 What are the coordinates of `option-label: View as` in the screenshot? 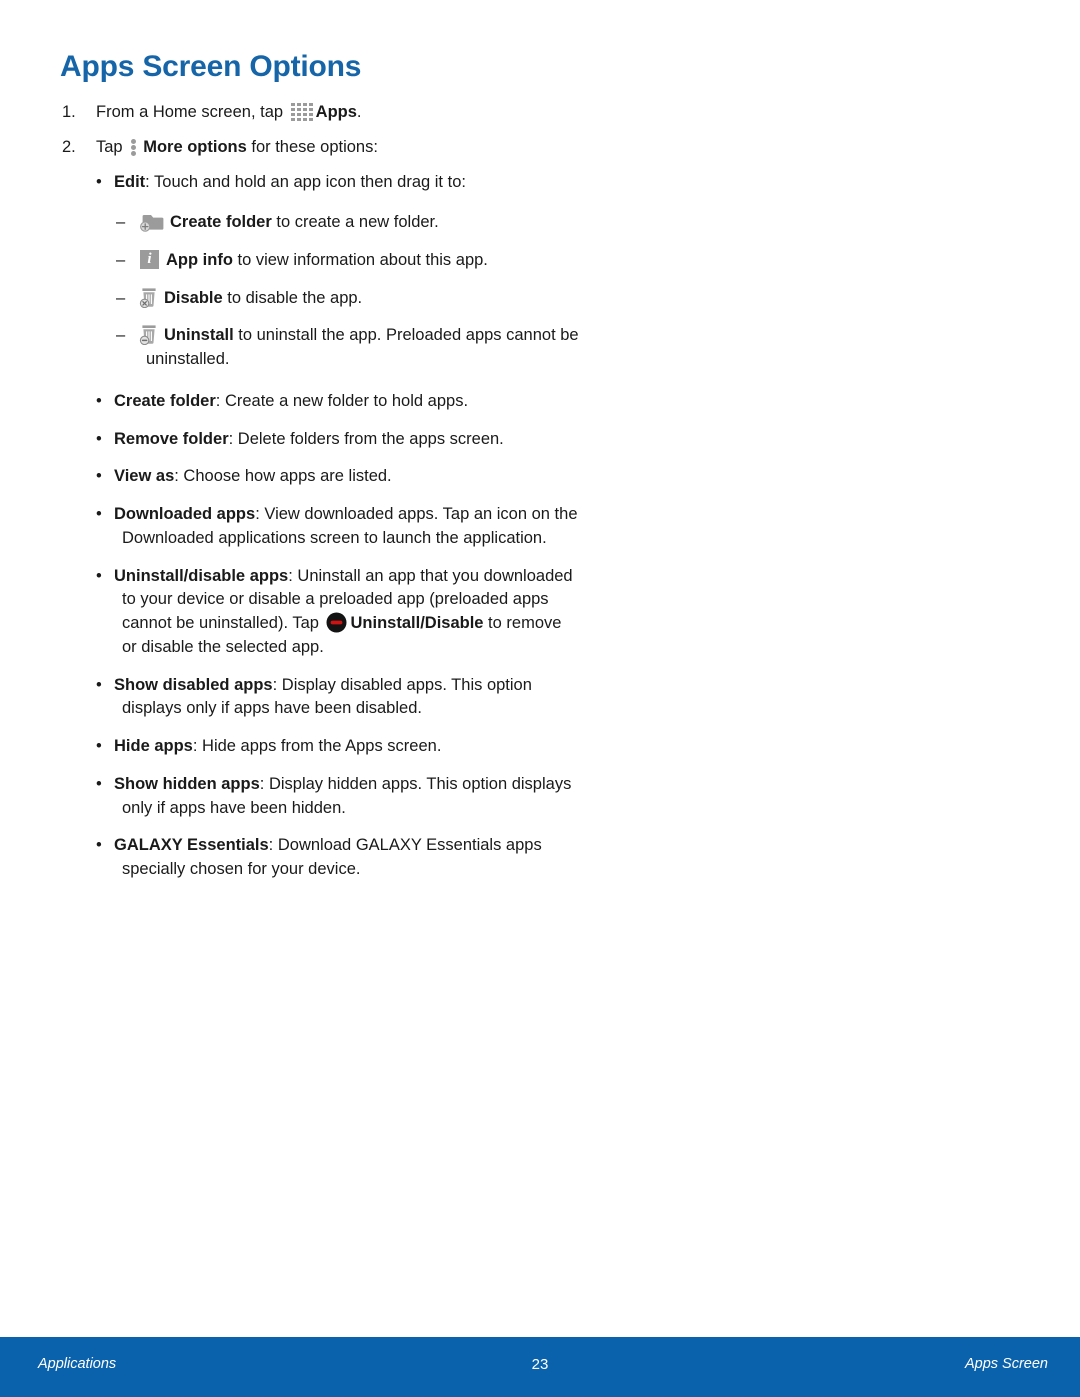 It's located at (144, 476).